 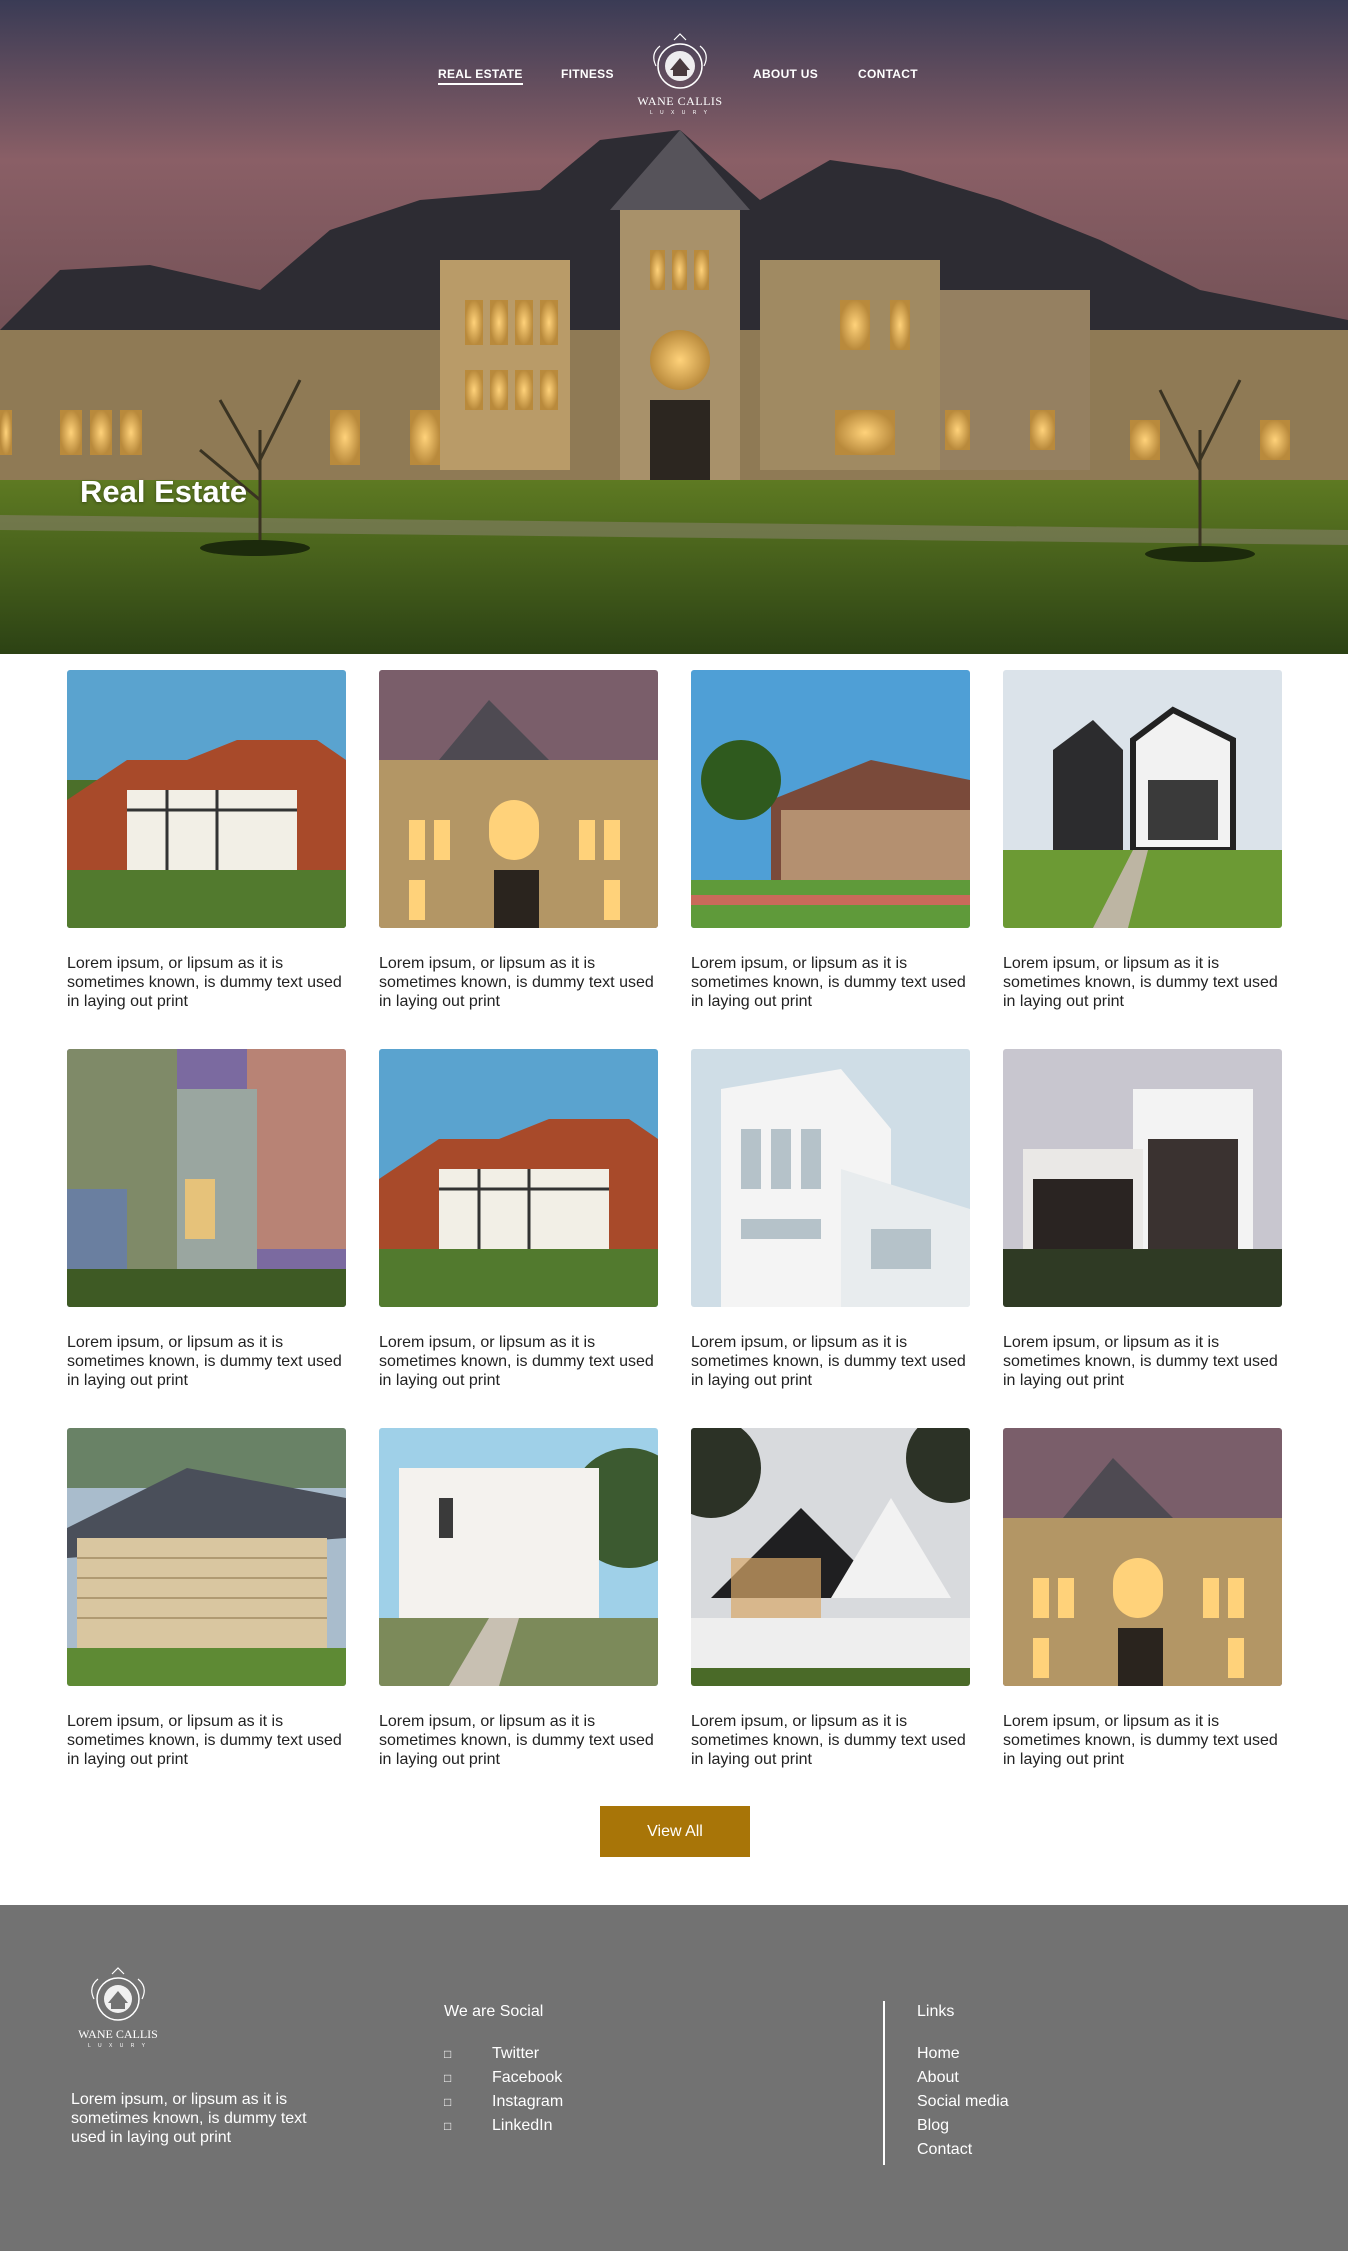 I want to click on footer-logo-name: WANE CALLIS, so click(x=118, y=2034).